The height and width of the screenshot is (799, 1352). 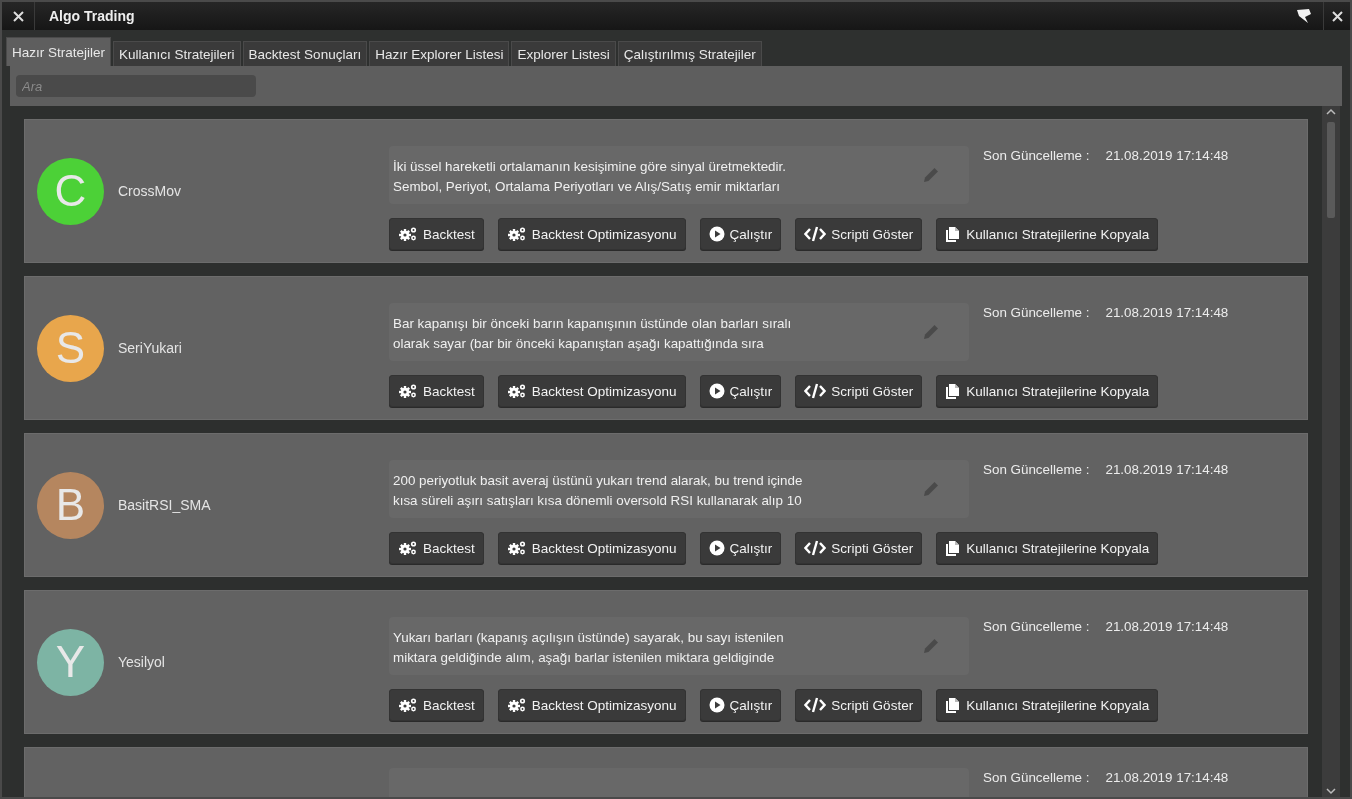 What do you see at coordinates (70, 662) in the screenshot?
I see `avatar-circle: Y` at bounding box center [70, 662].